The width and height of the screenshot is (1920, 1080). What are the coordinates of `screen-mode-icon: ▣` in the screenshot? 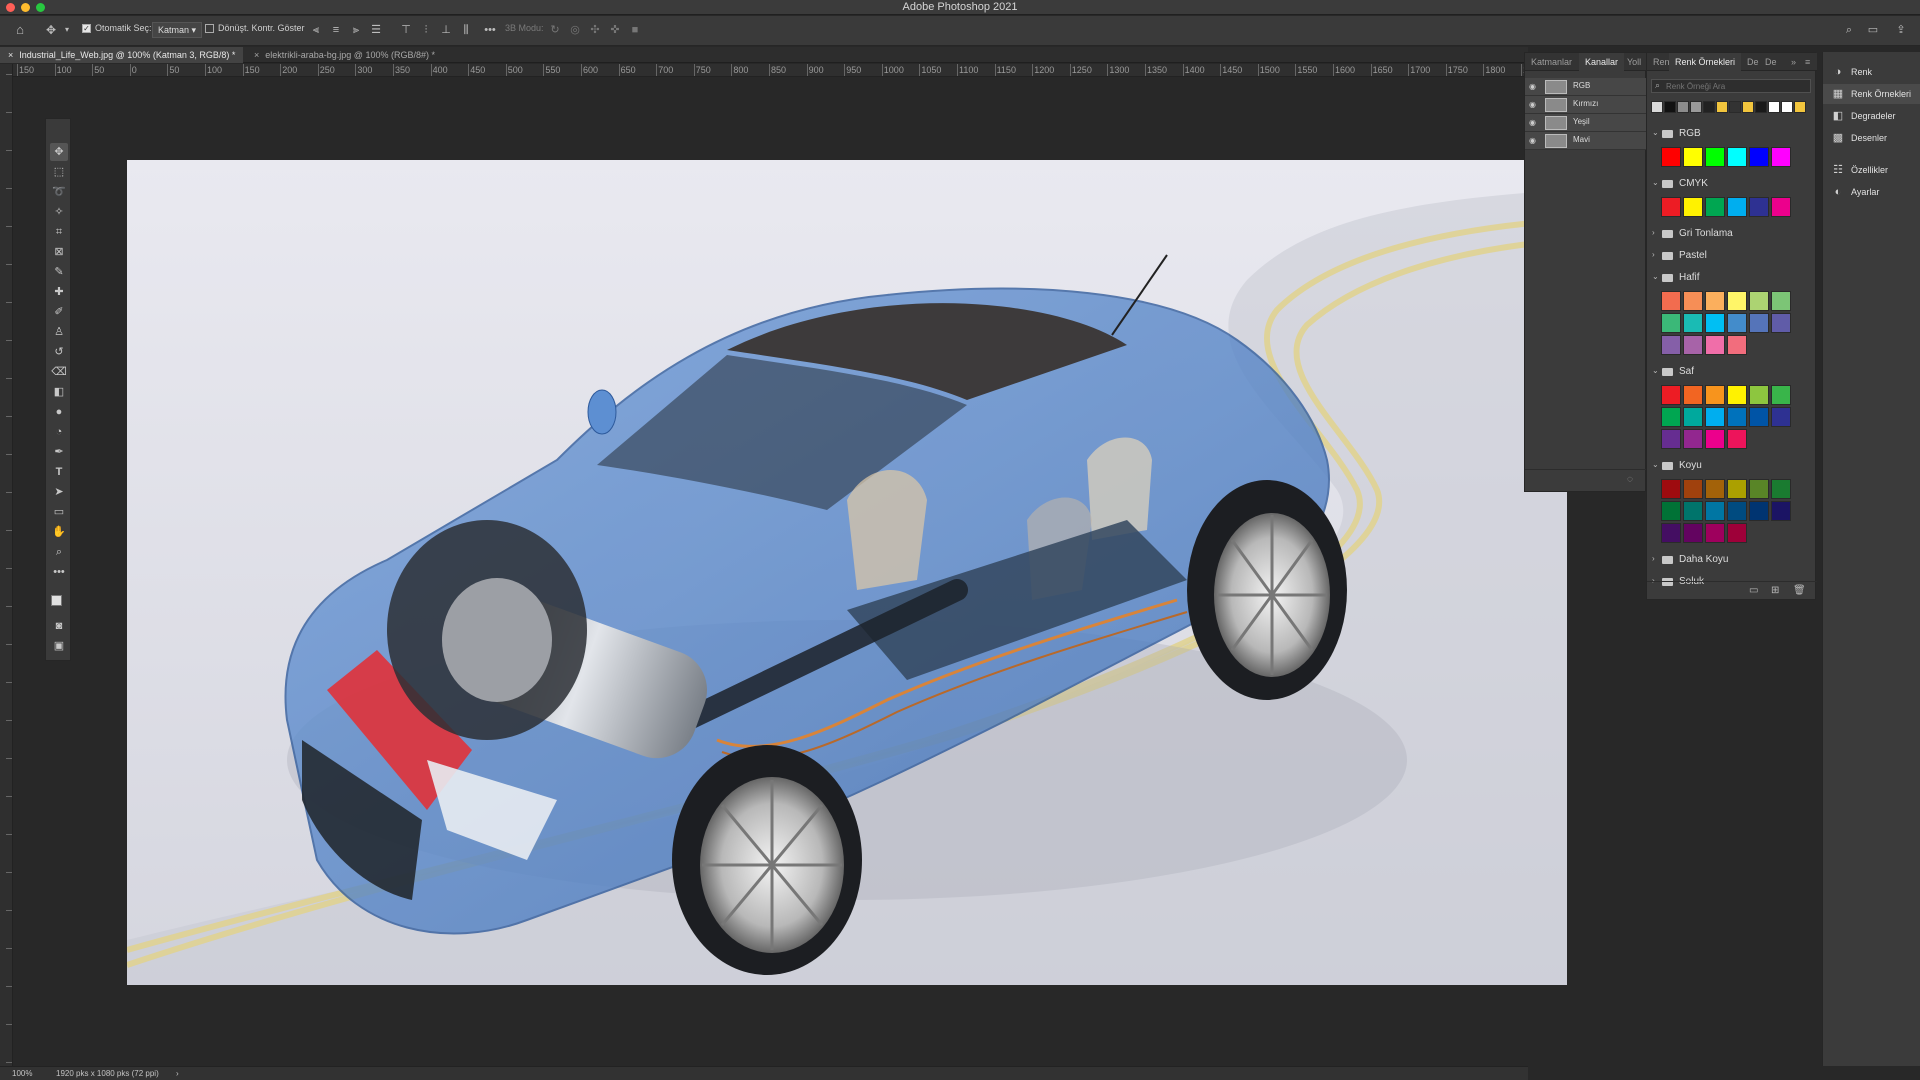 It's located at (59, 646).